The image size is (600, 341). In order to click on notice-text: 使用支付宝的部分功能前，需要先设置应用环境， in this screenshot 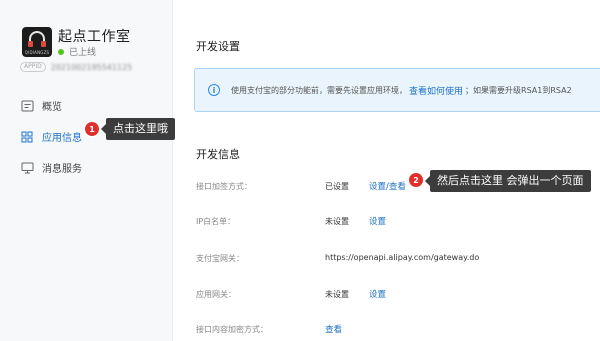, I will do `click(319, 90)`.